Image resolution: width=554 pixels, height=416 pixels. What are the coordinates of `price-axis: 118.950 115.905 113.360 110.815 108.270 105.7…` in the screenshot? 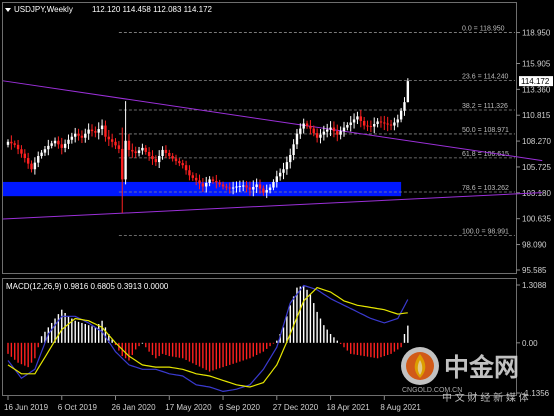 It's located at (533, 152).